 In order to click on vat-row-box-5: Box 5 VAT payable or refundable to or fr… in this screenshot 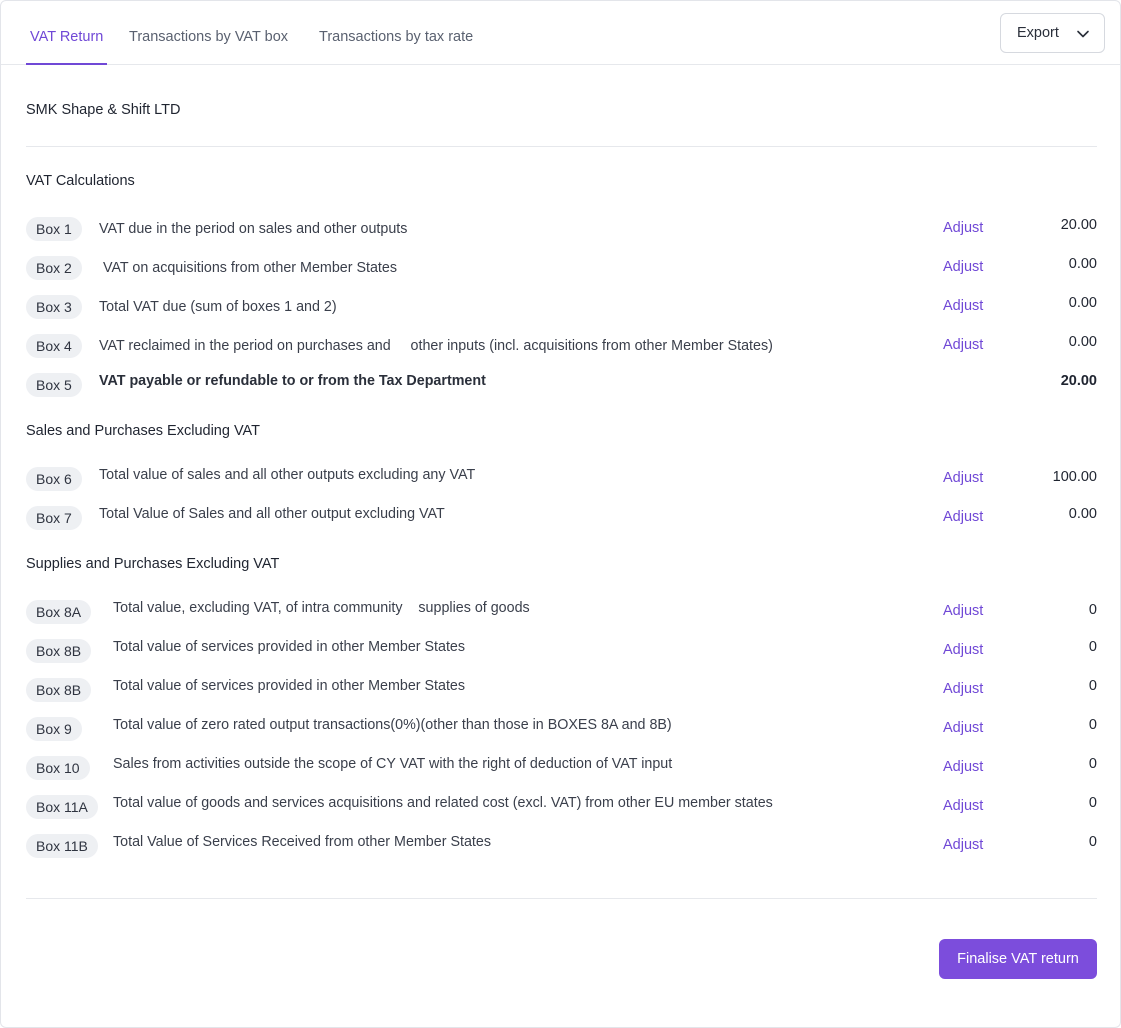, I will do `click(561, 386)`.